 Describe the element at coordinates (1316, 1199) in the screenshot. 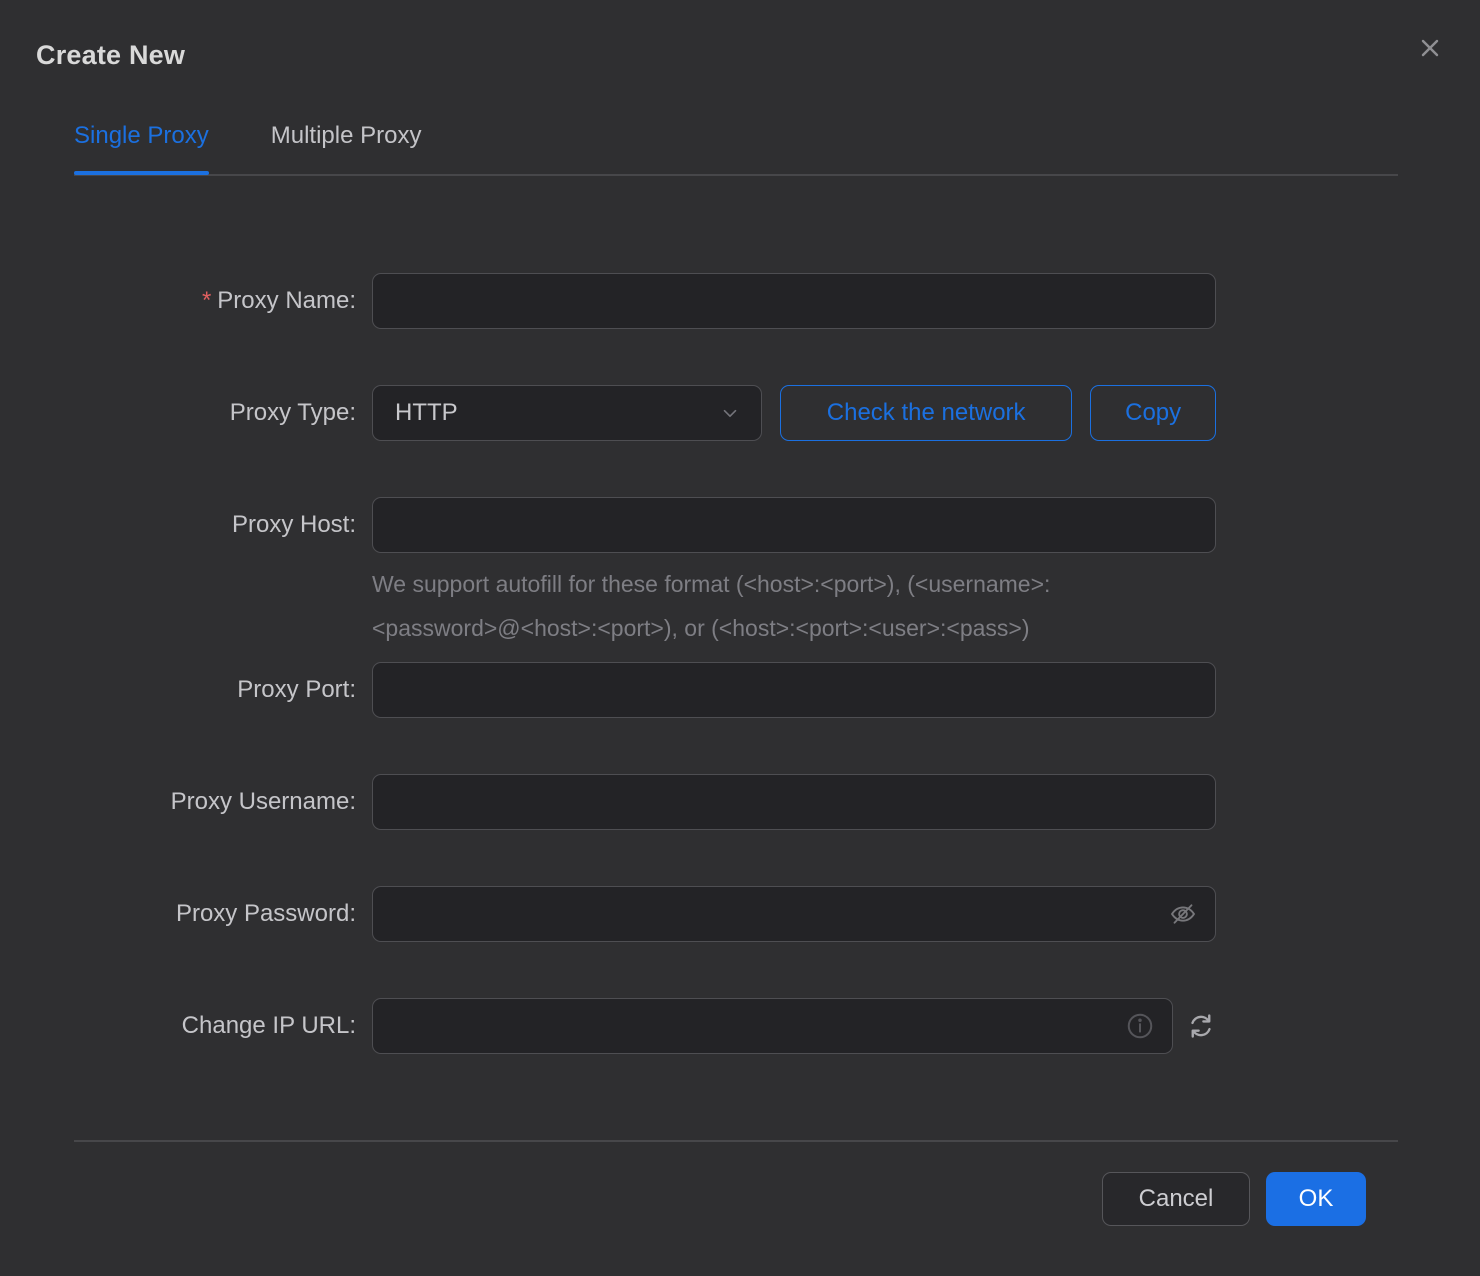

I see `ok-button: OK` at that location.